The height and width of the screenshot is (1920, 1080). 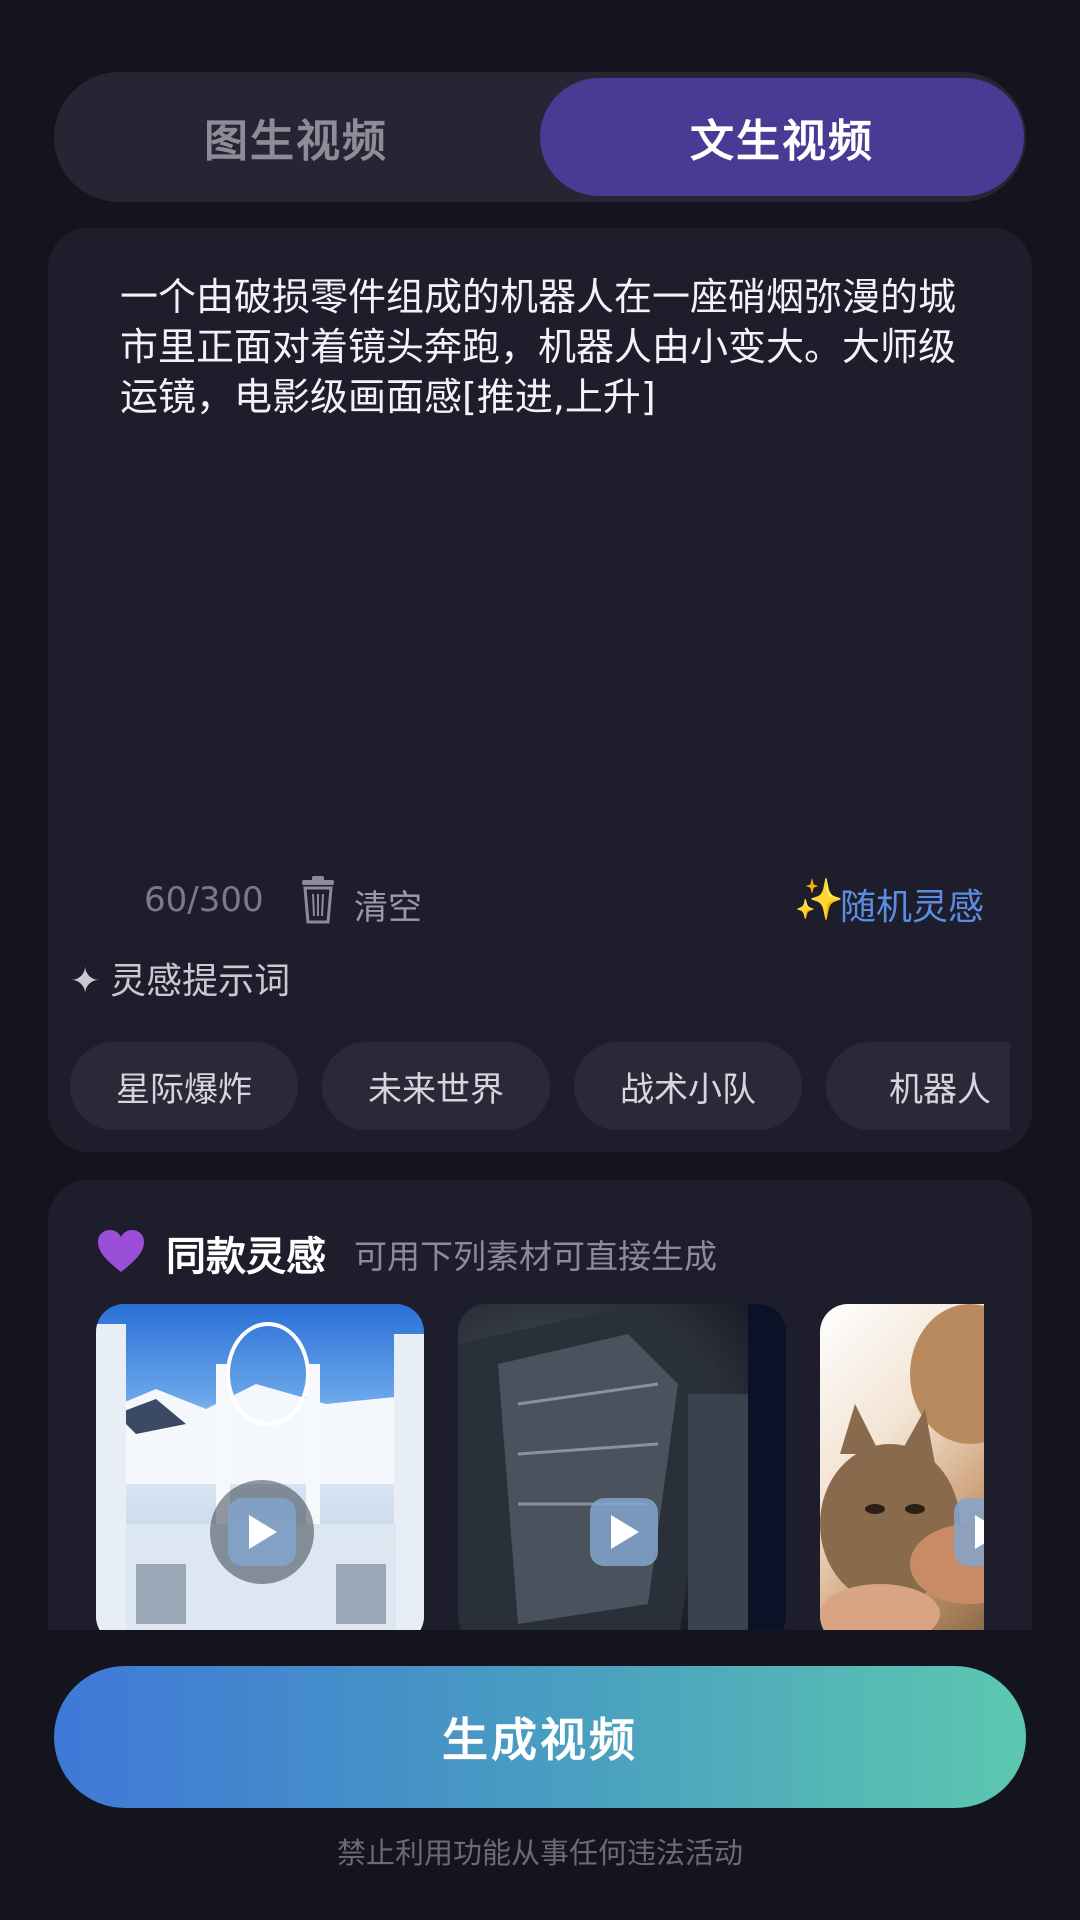 What do you see at coordinates (535, 1256) in the screenshot?
I see `inspiration-subtitle: 可用下列素材可直接生成` at bounding box center [535, 1256].